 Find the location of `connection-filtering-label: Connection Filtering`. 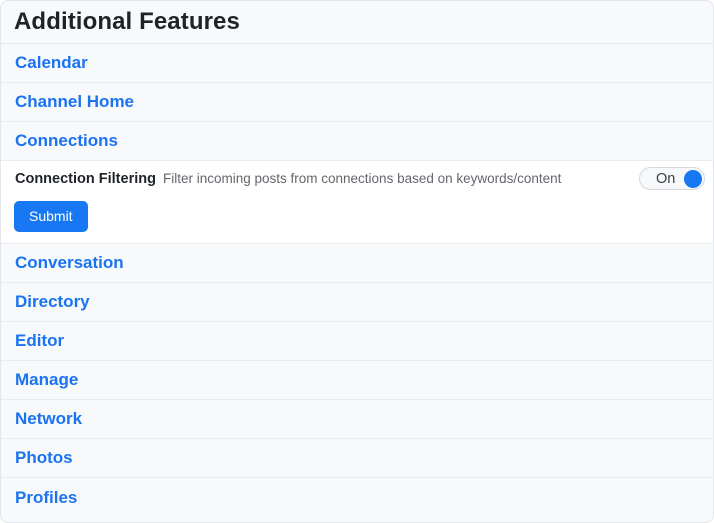

connection-filtering-label: Connection Filtering is located at coordinates (85, 178).